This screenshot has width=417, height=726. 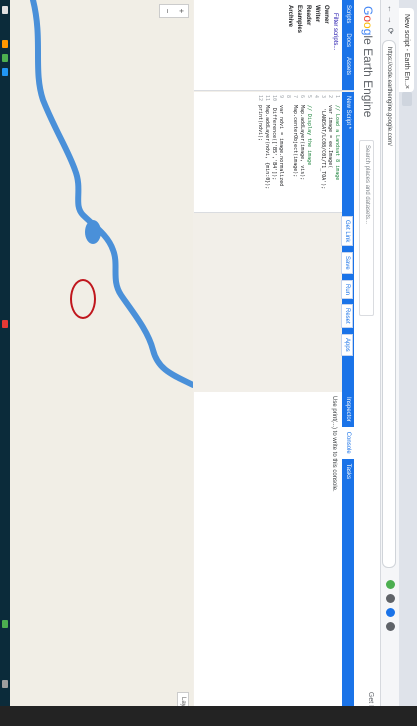 What do you see at coordinates (323, 147) in the screenshot?
I see `code-text: 'LANDSAT/LC08/C01/T1_TOA');` at bounding box center [323, 147].